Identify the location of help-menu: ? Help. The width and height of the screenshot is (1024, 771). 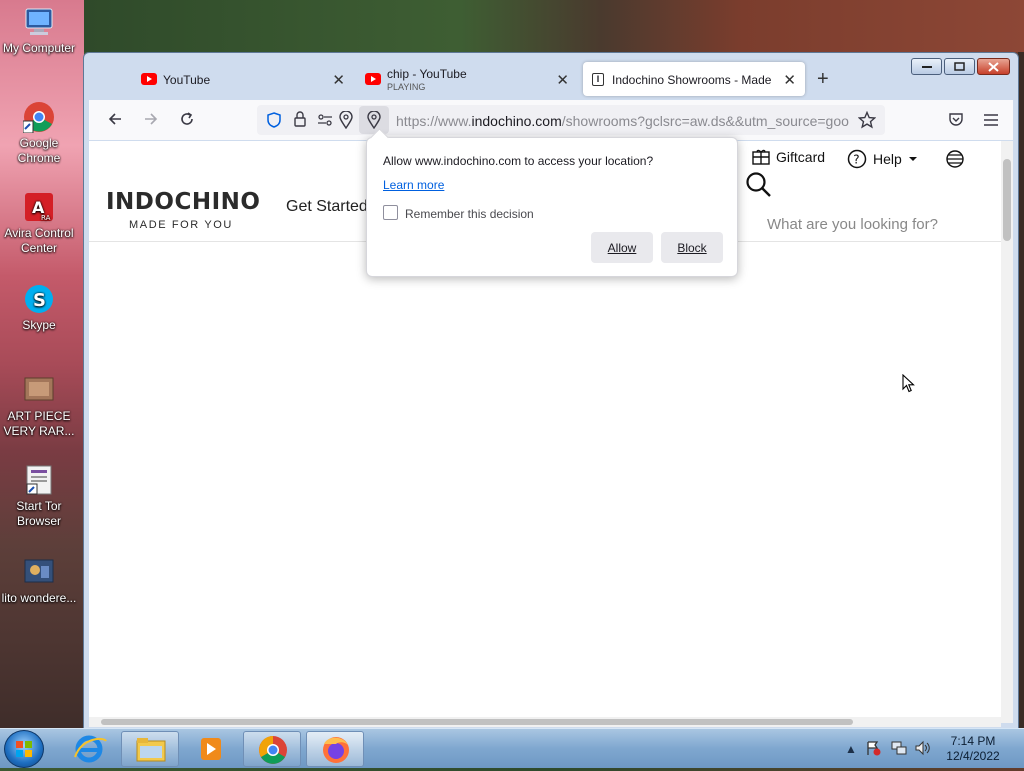
(882, 159).